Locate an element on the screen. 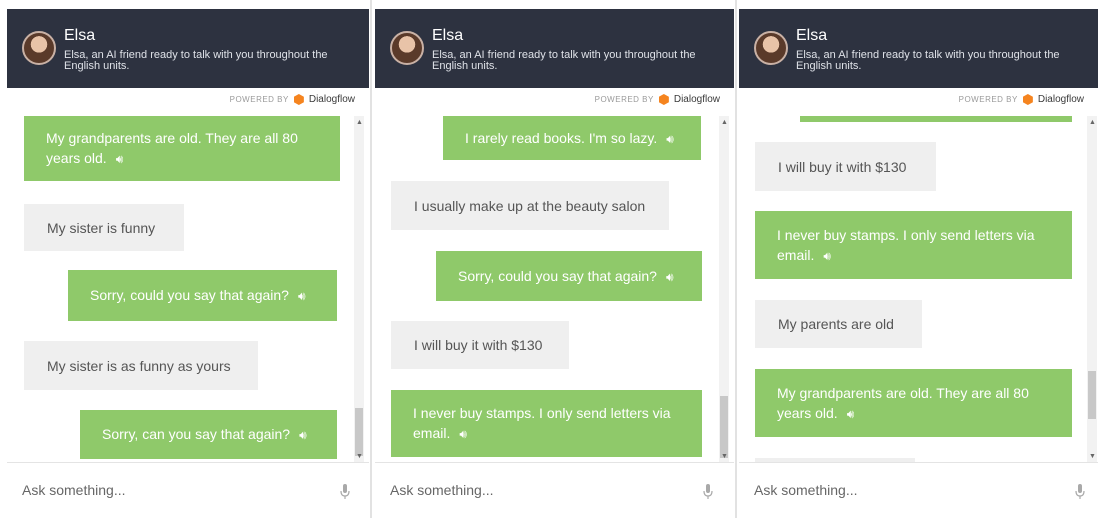  user-message: My sister is as funny as yours is located at coordinates (141, 365).